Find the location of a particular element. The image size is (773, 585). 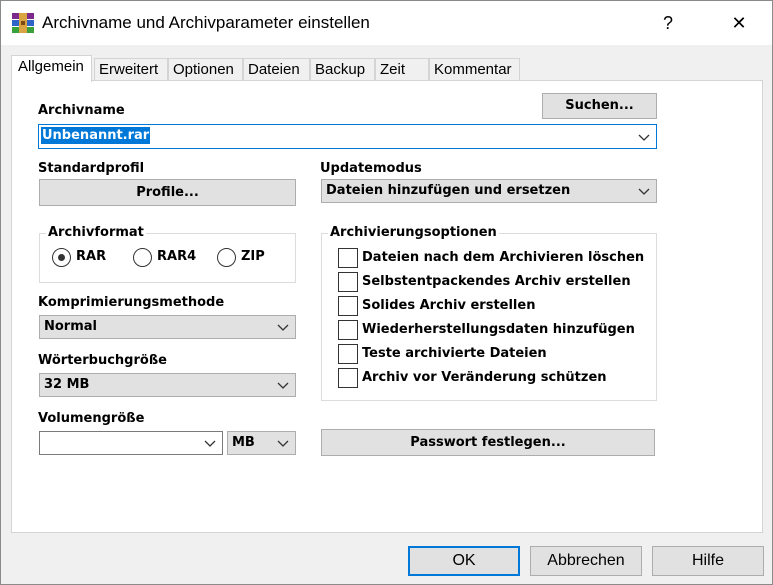

dictionary-select: 32 MB is located at coordinates (167, 385).